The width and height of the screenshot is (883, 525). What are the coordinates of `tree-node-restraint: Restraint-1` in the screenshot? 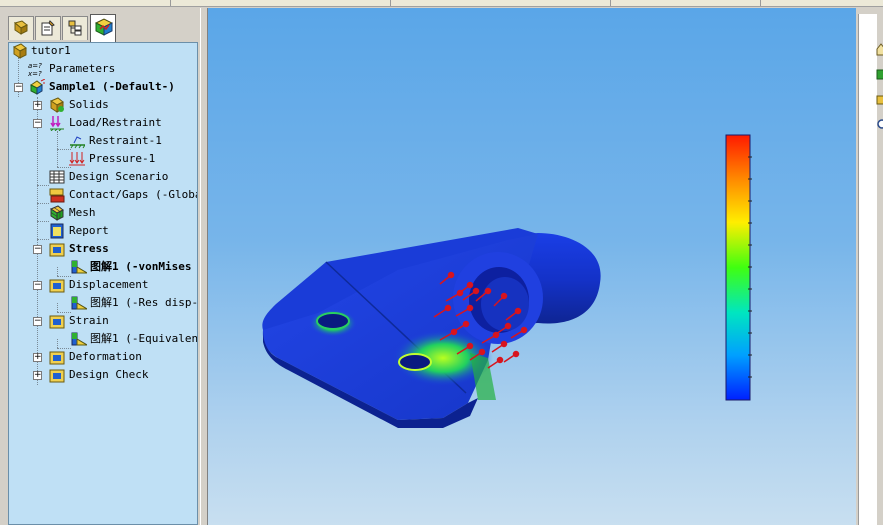 It's located at (103, 141).